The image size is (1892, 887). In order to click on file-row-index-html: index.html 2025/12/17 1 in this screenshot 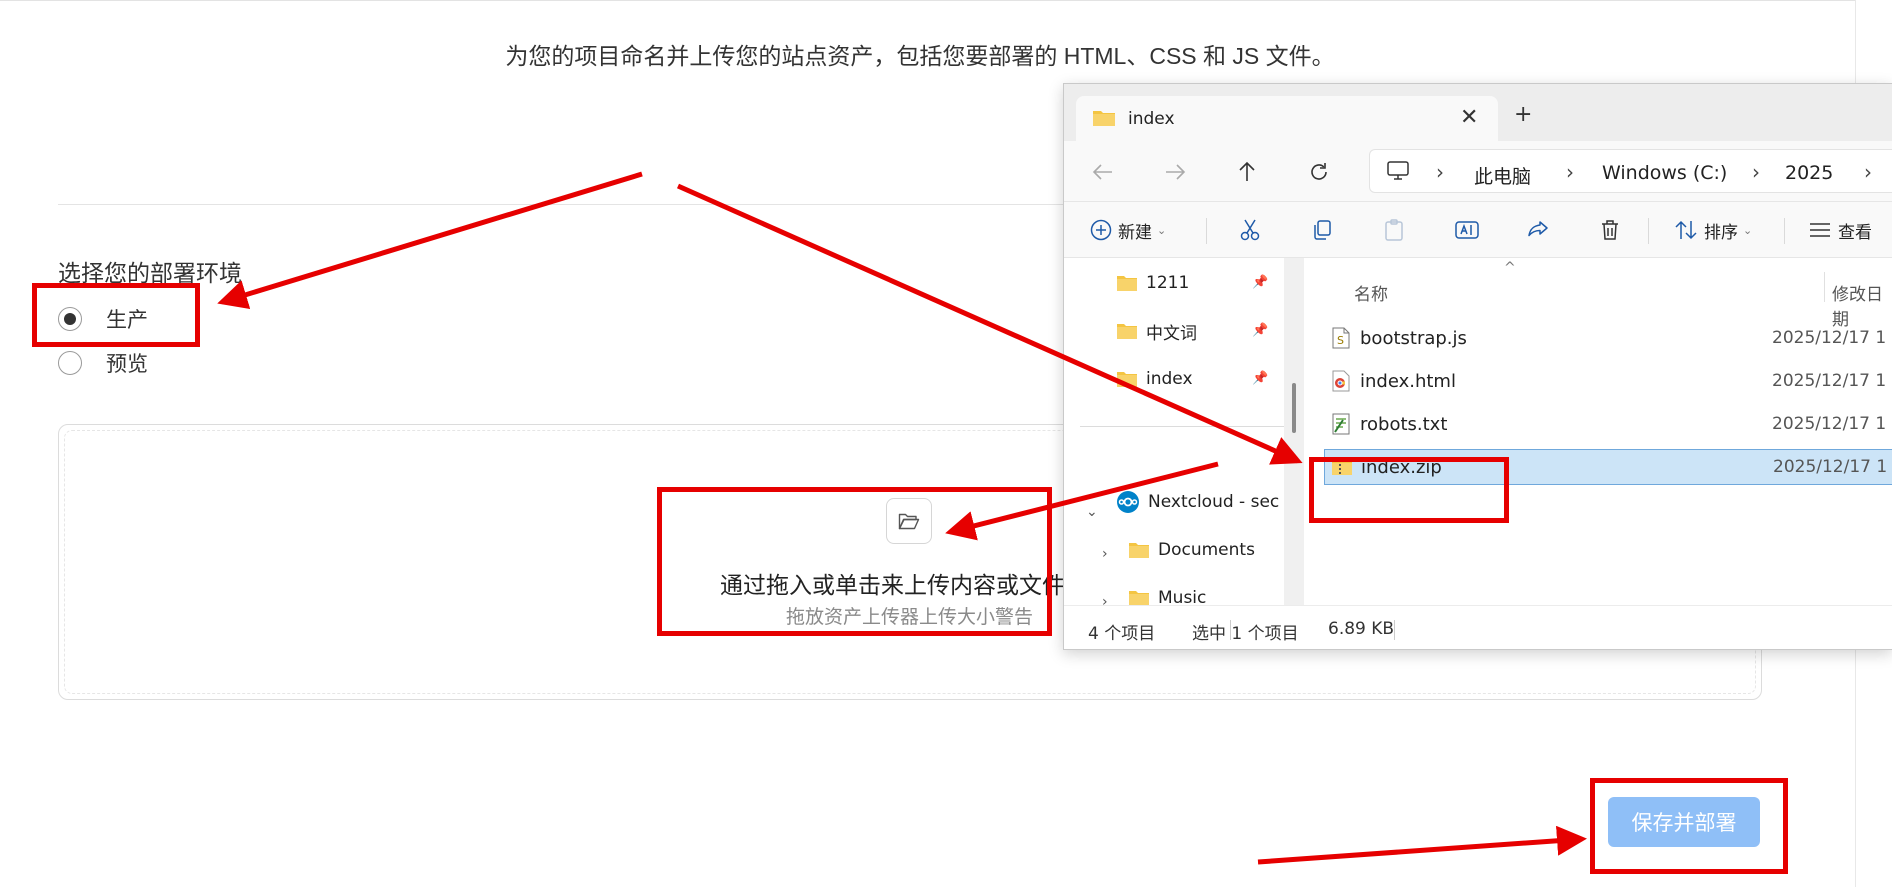, I will do `click(1608, 381)`.